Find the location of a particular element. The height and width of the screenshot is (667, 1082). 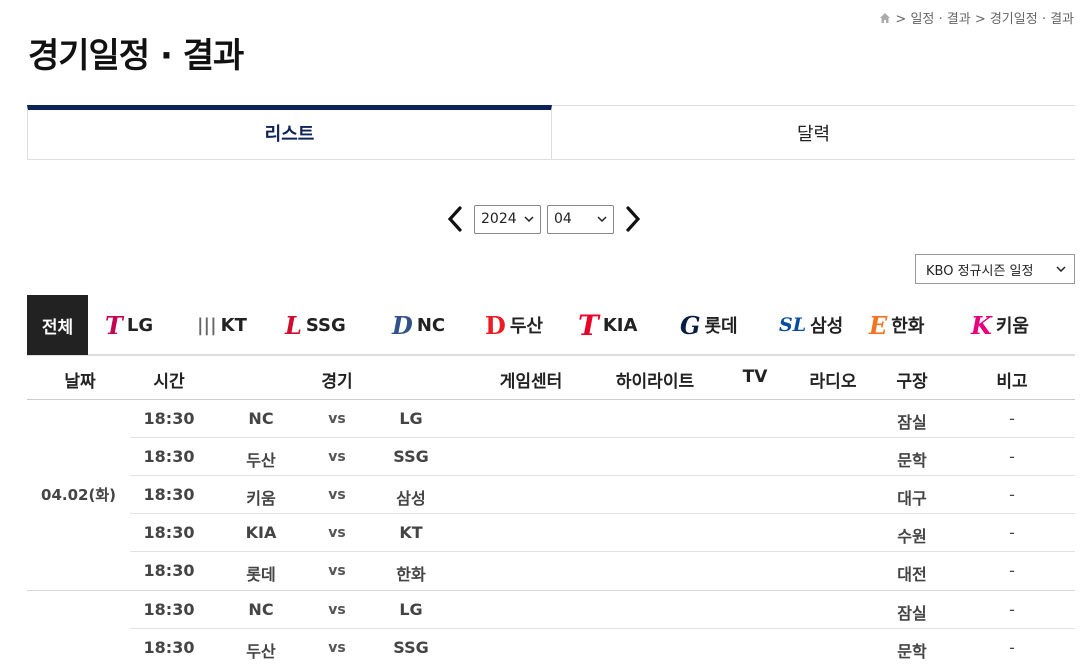

stadium: 대전 is located at coordinates (912, 574).